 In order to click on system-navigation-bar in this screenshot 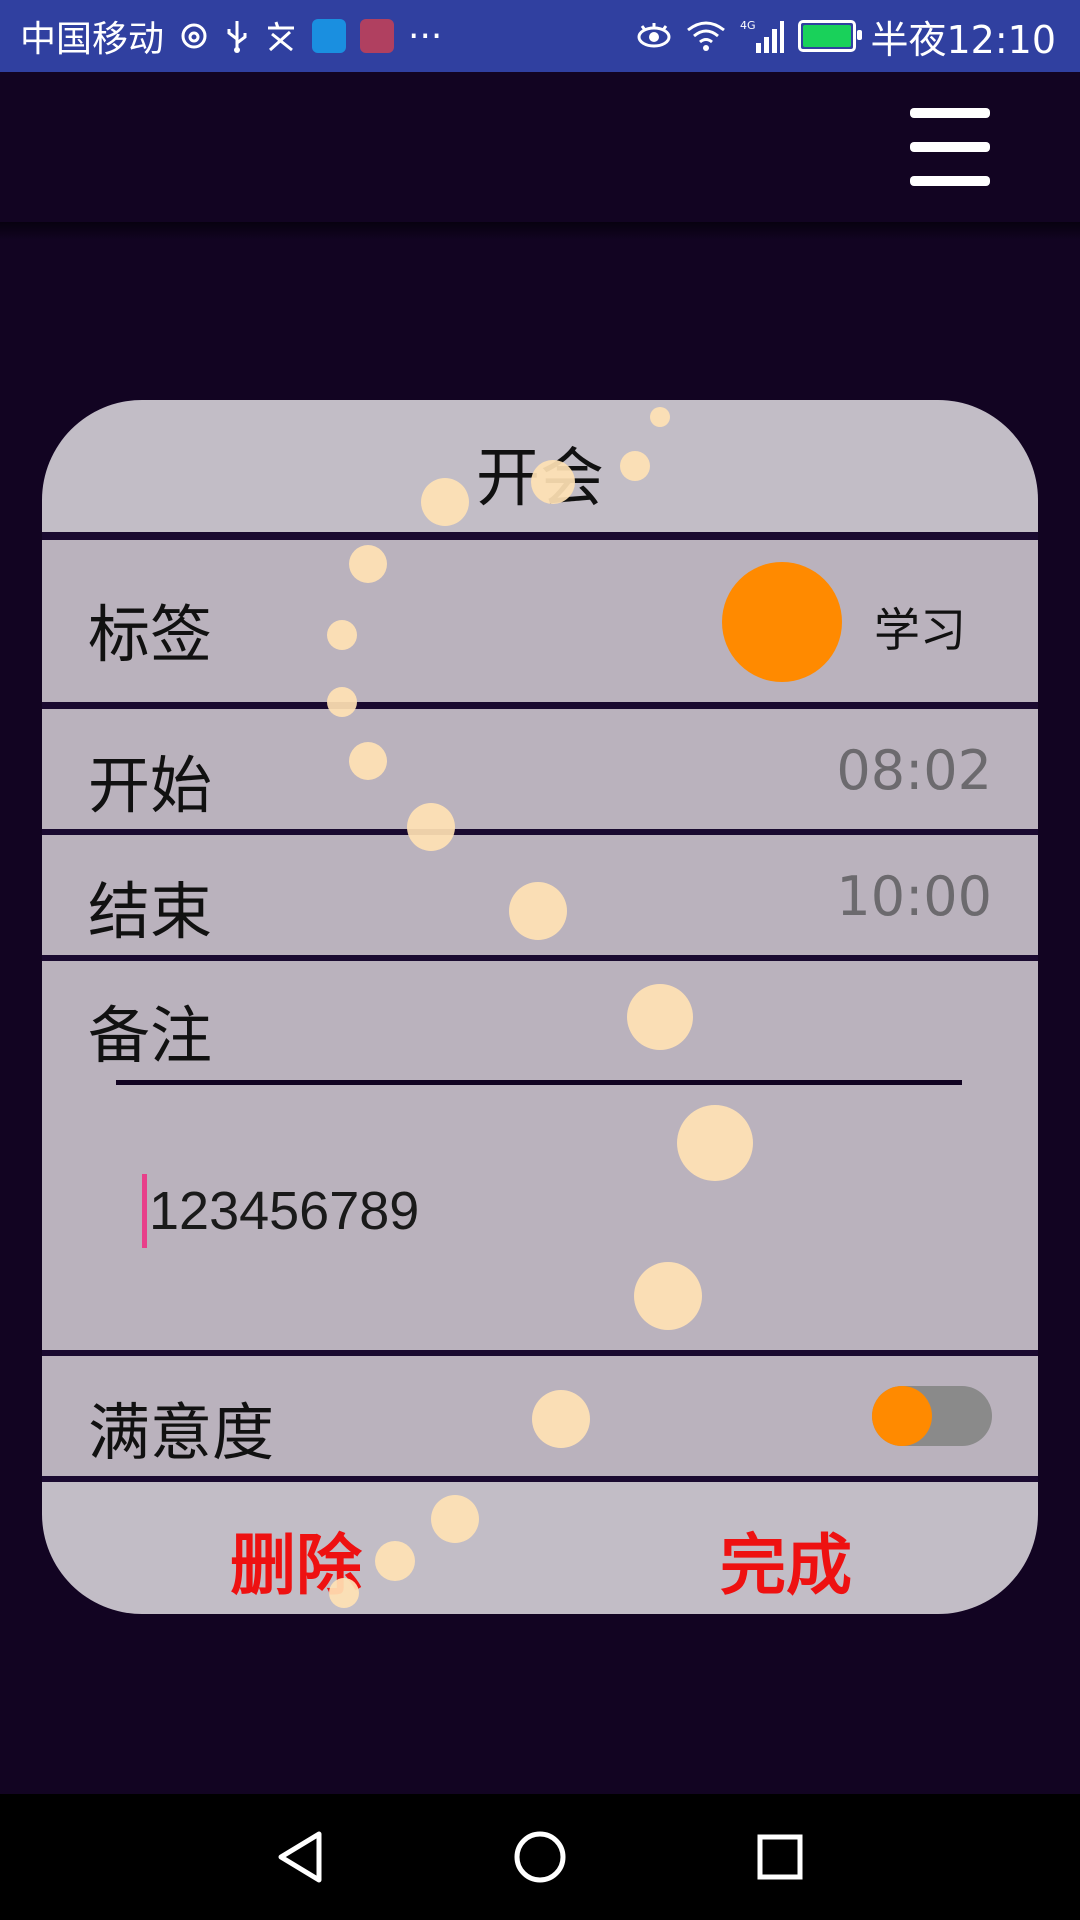, I will do `click(540, 1857)`.